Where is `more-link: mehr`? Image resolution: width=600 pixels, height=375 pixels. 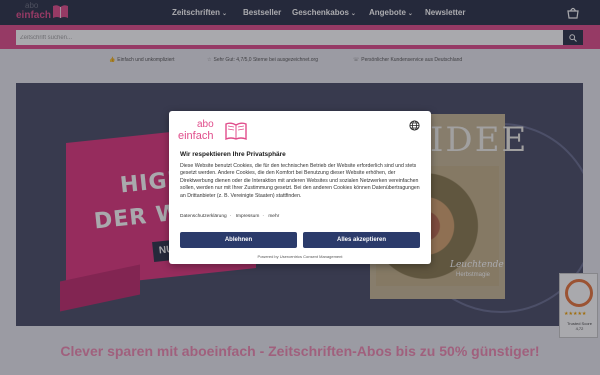
more-link: mehr is located at coordinates (273, 216).